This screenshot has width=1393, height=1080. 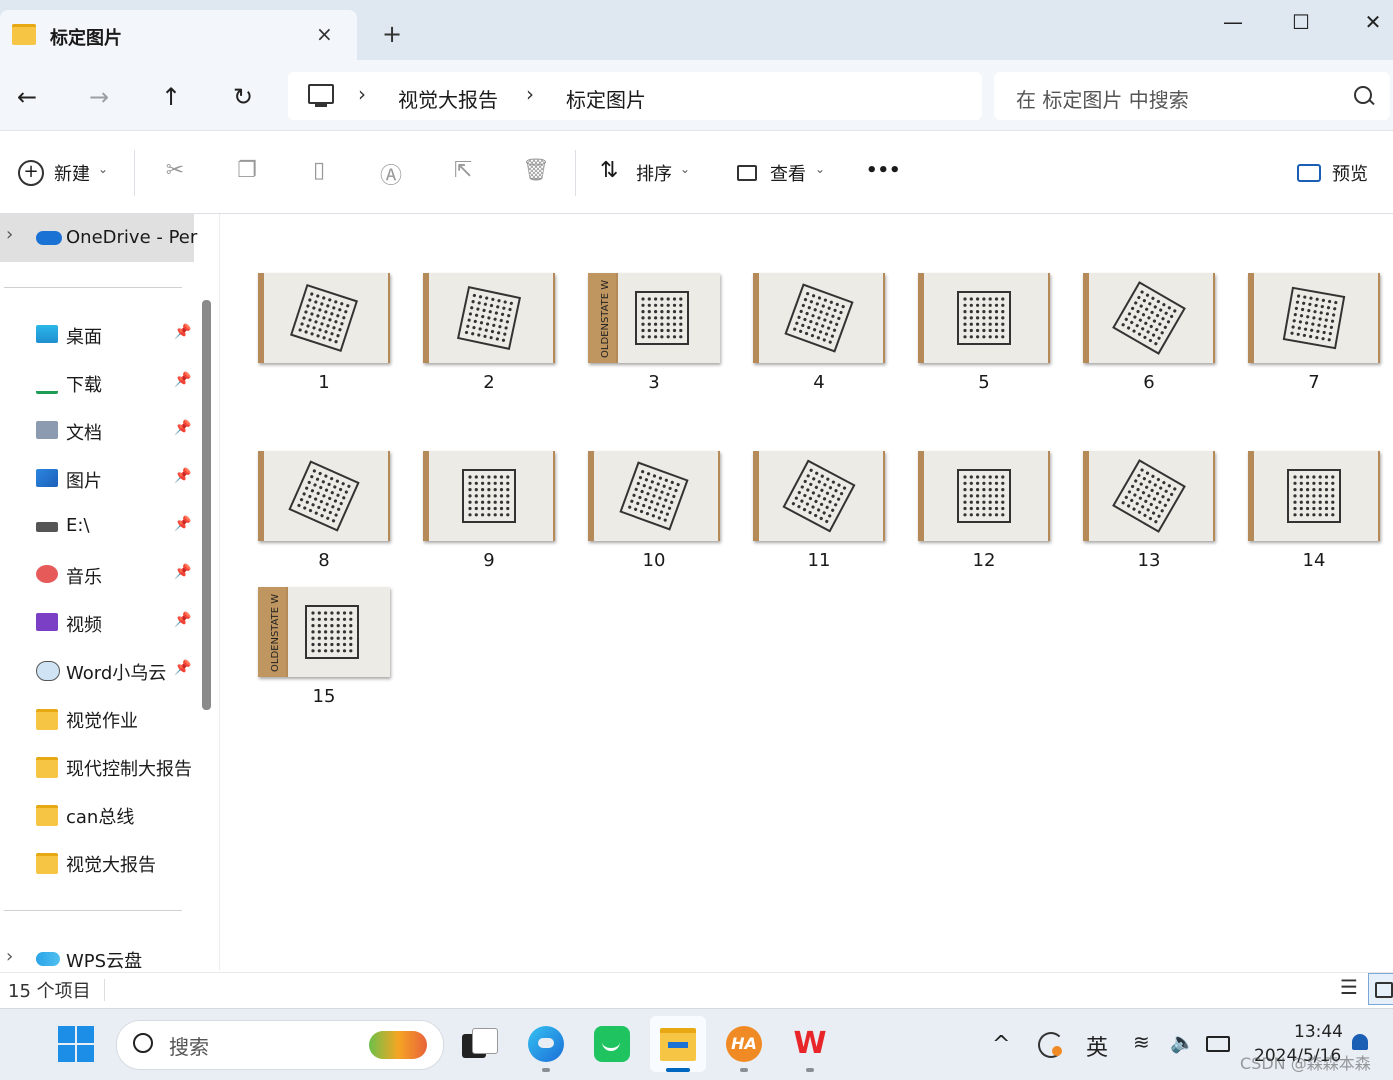 I want to click on file-name: 10, so click(x=654, y=560).